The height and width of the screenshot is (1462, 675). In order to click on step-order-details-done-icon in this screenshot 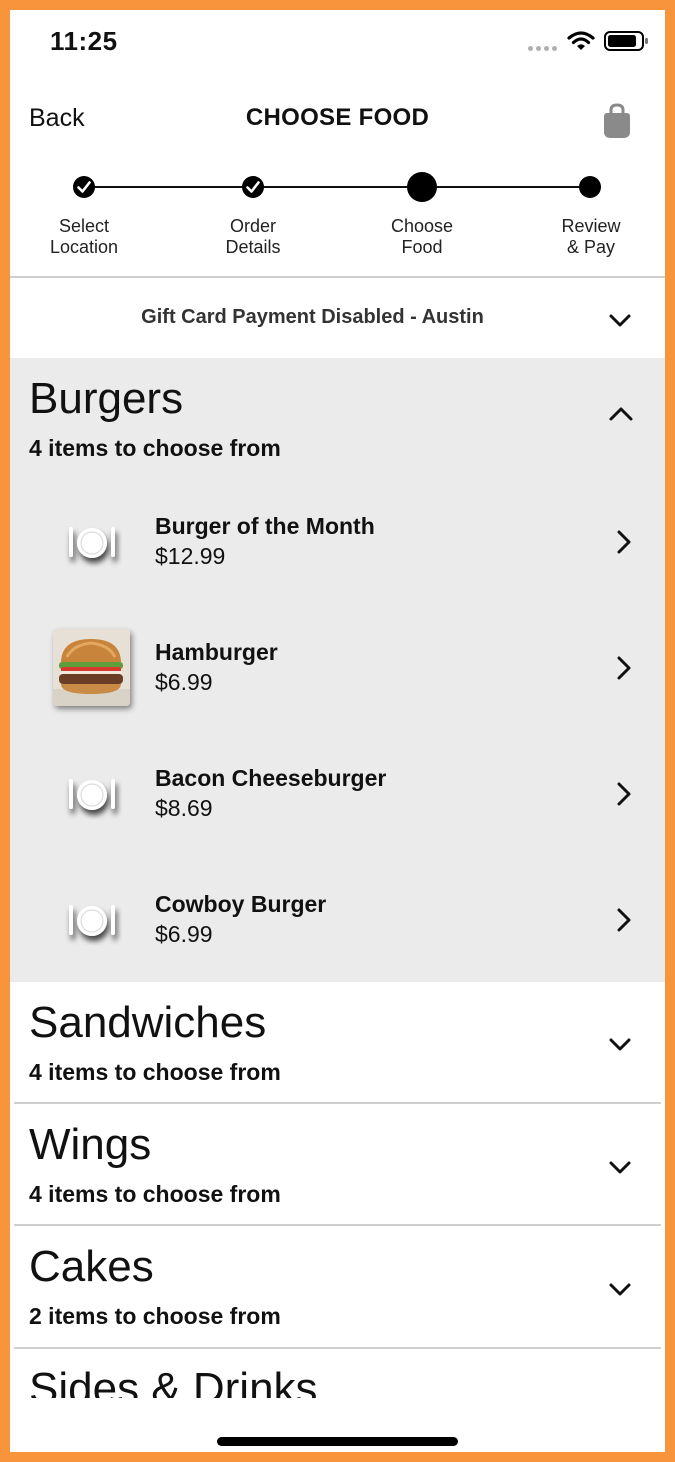, I will do `click(253, 187)`.